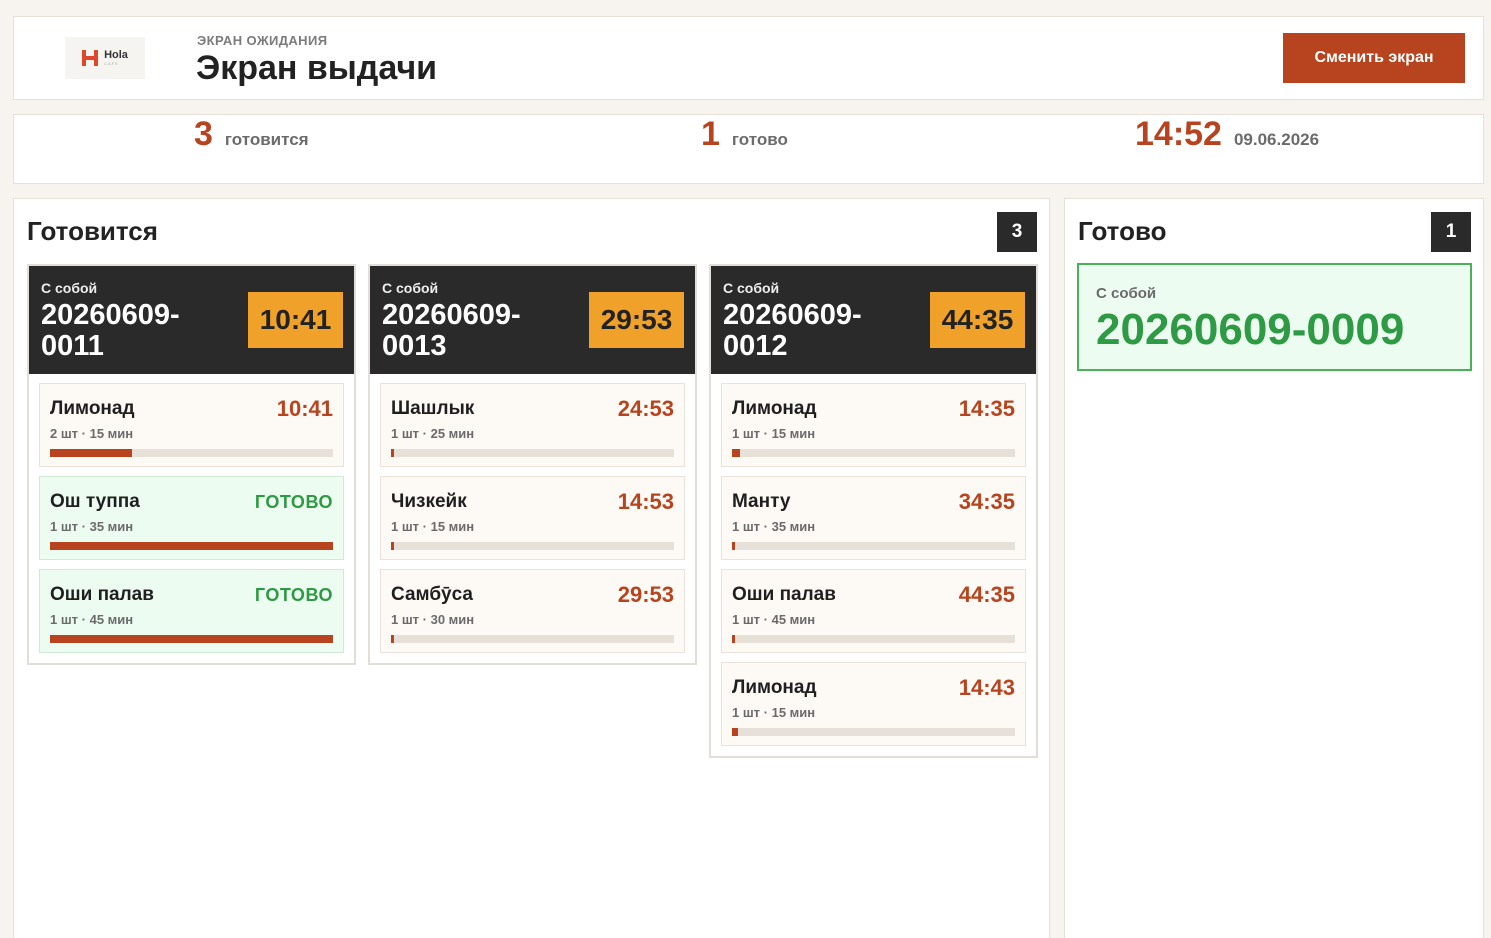 The height and width of the screenshot is (938, 1491). What do you see at coordinates (92, 433) in the screenshot?
I see `item-meta: 2 шт · 15 мин` at bounding box center [92, 433].